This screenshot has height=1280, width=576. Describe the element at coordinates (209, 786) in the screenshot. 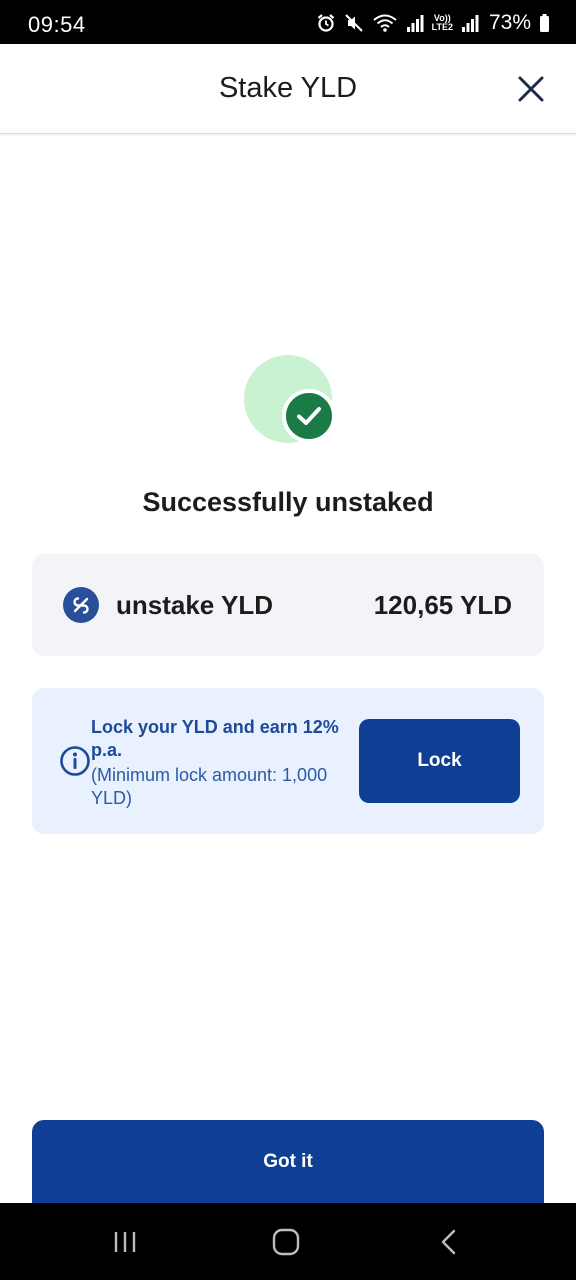

I see `lock-offer-subtitle: (Minimum lock amount: 1,000 YLD)` at that location.